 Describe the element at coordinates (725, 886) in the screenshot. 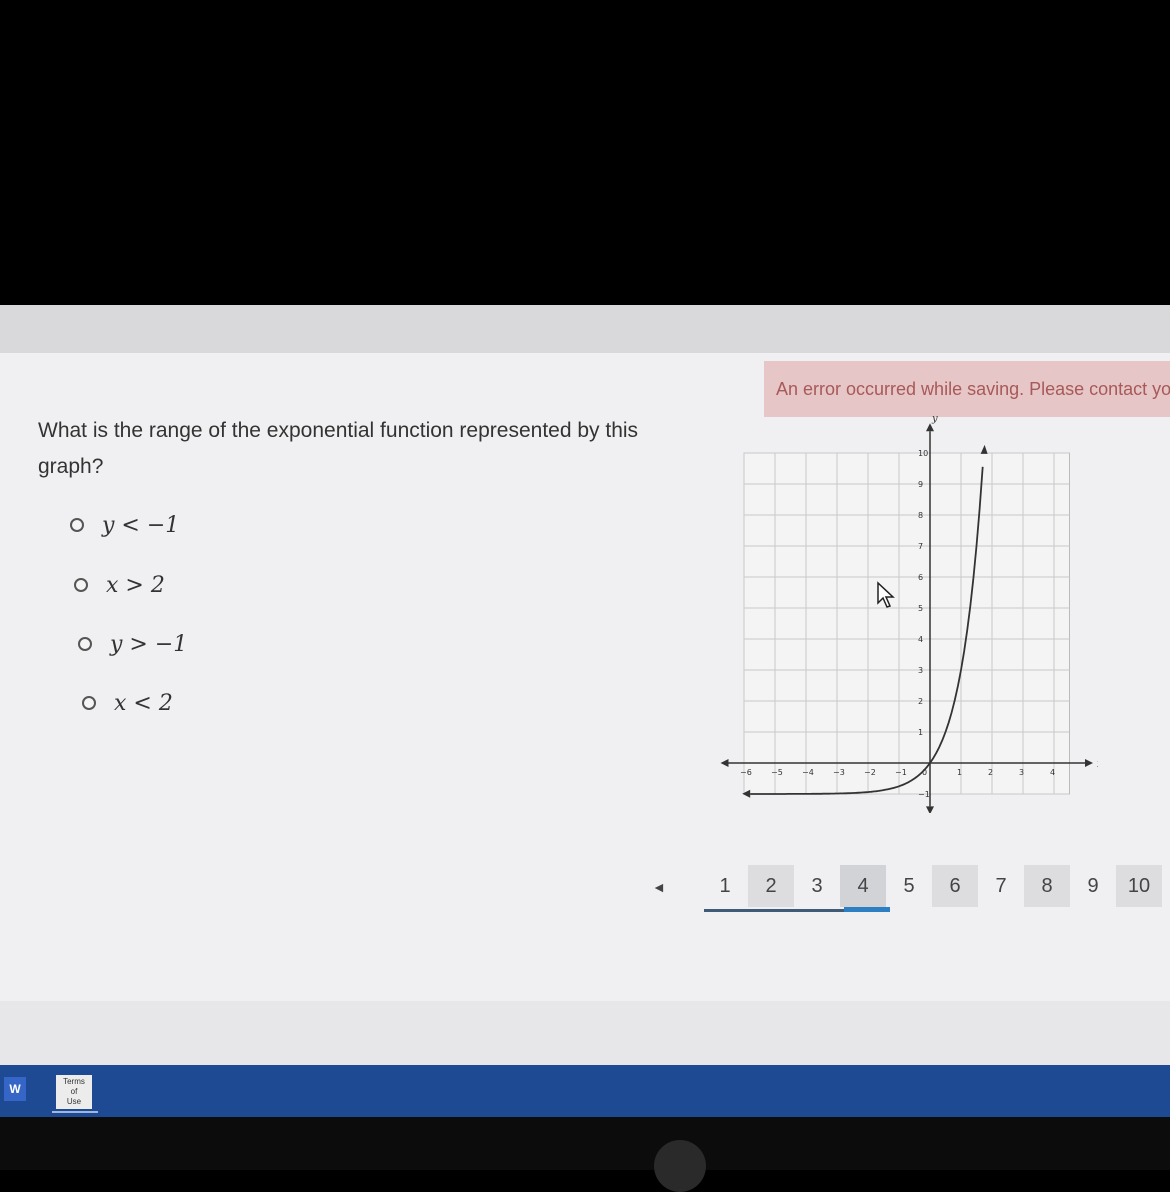

I see `page-button-1: 1` at that location.